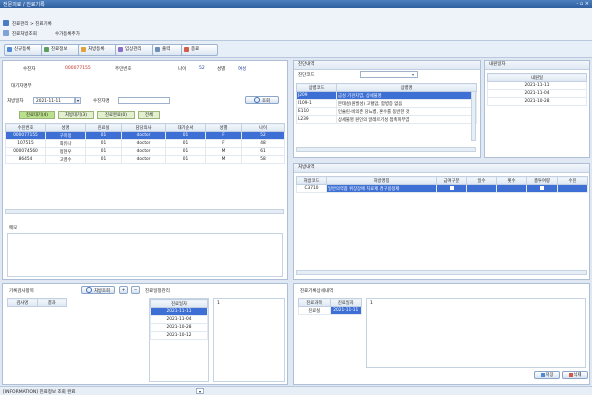 Image resolution: width=592 pixels, height=395 pixels. I want to click on print-icon, so click(157, 49).